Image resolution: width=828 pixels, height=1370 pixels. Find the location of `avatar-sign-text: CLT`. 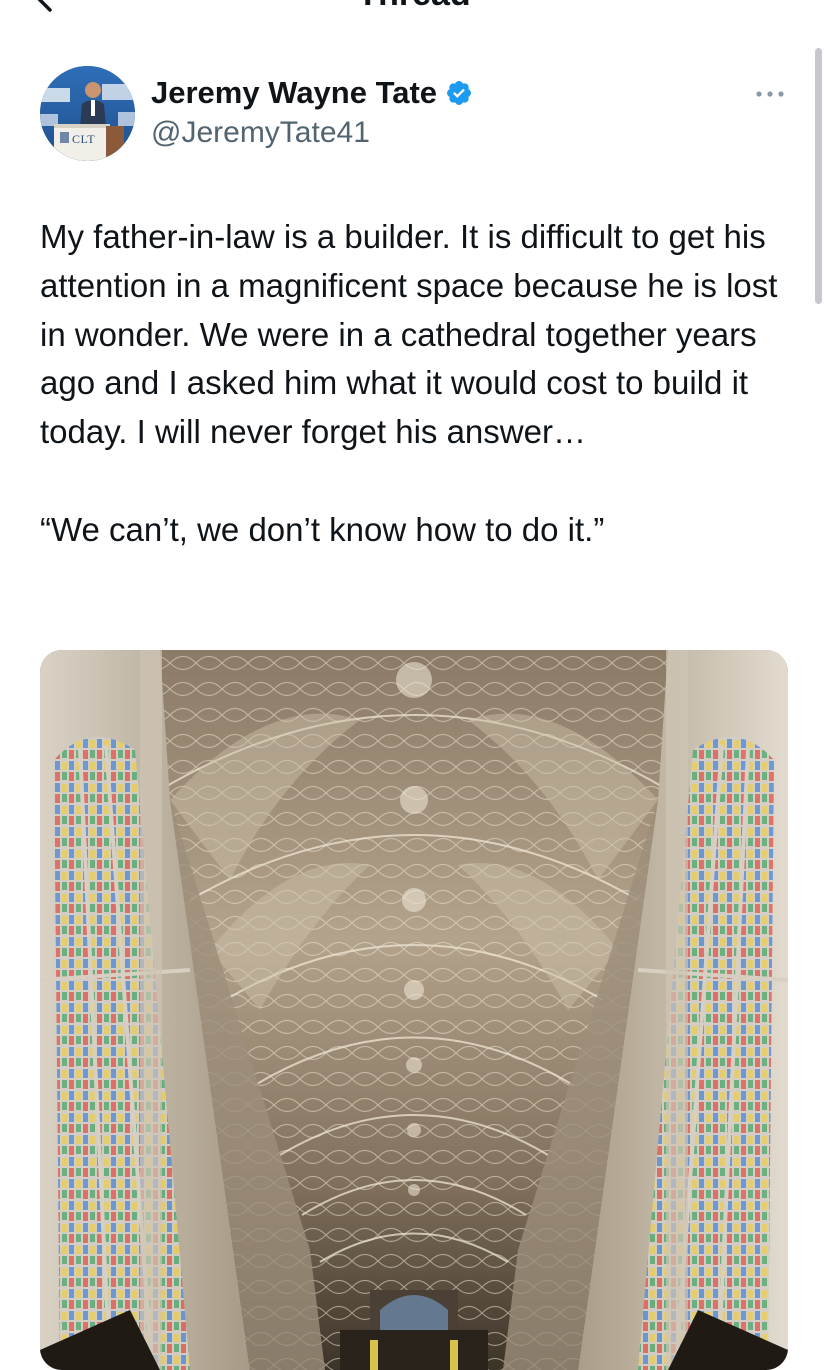

avatar-sign-text: CLT is located at coordinates (84, 139).